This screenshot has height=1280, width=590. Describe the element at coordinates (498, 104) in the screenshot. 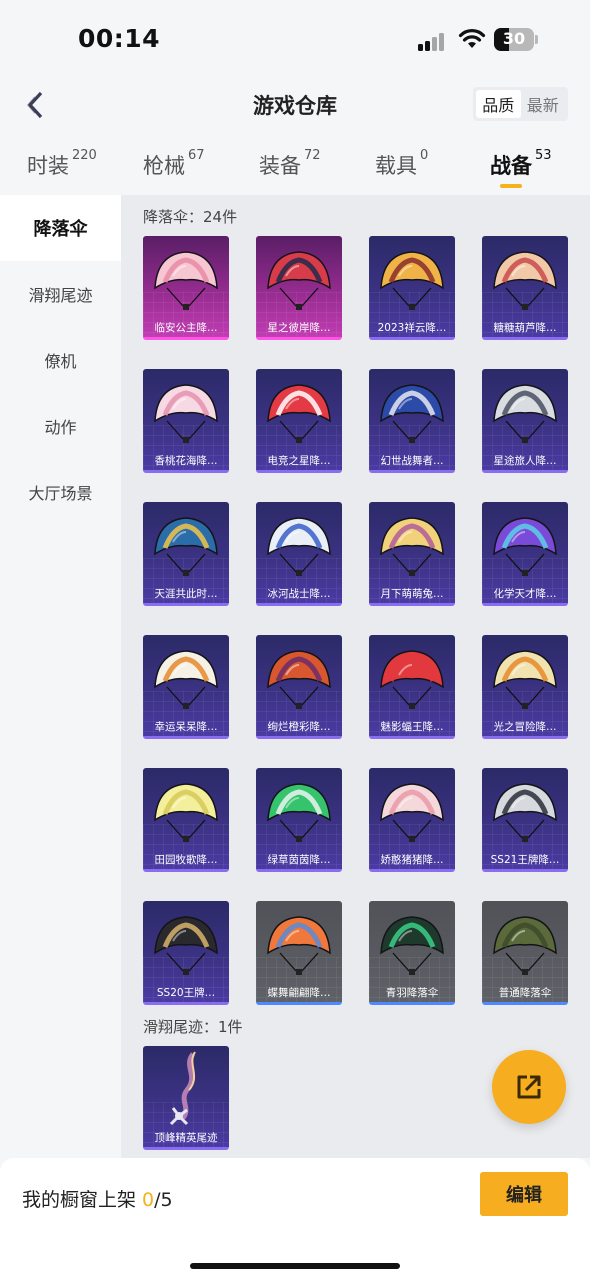

I see `sort-quality-button: 品质` at that location.